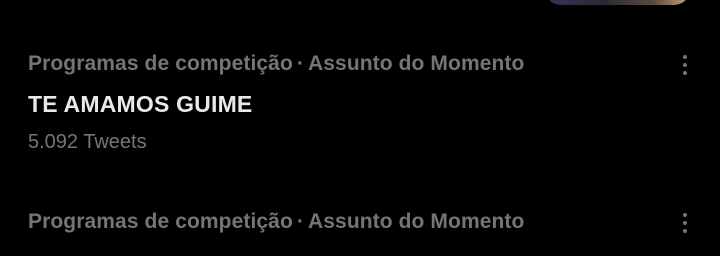  What do you see at coordinates (140, 104) in the screenshot?
I see `trend-title: TE AMAMOS GUIME` at bounding box center [140, 104].